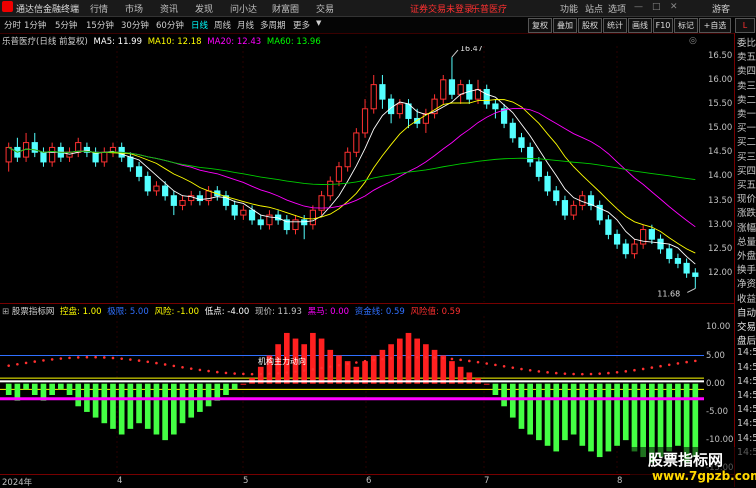  Describe the element at coordinates (746, 170) in the screenshot. I see `side-panel-item: 买四` at that location.